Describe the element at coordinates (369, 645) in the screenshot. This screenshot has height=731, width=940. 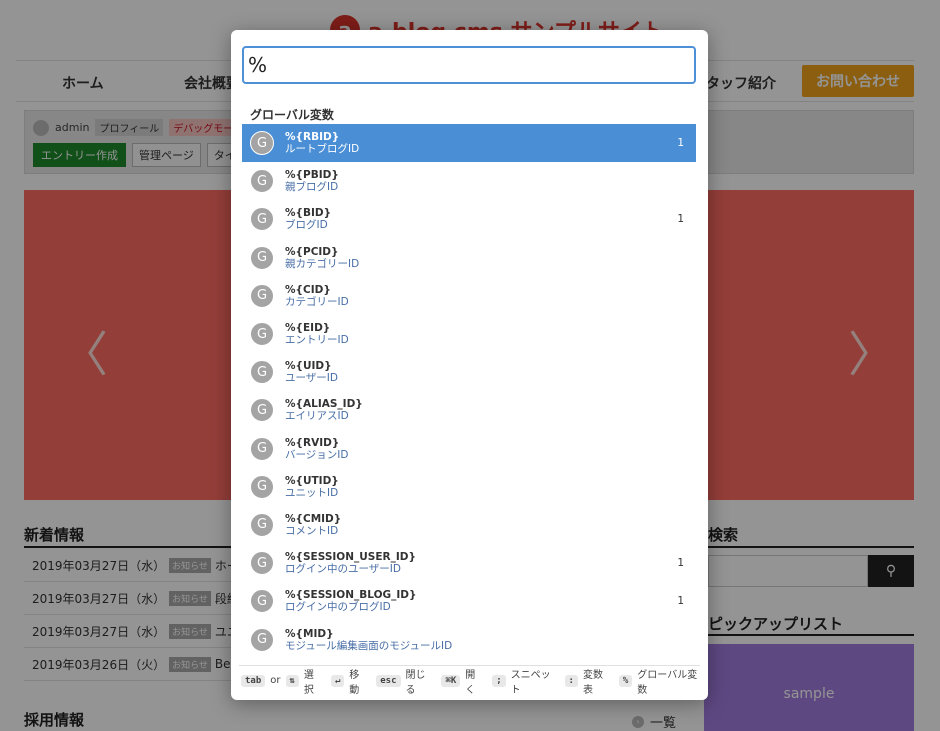
I see `var-desc: モジュール編集画面のモジュールID` at that location.